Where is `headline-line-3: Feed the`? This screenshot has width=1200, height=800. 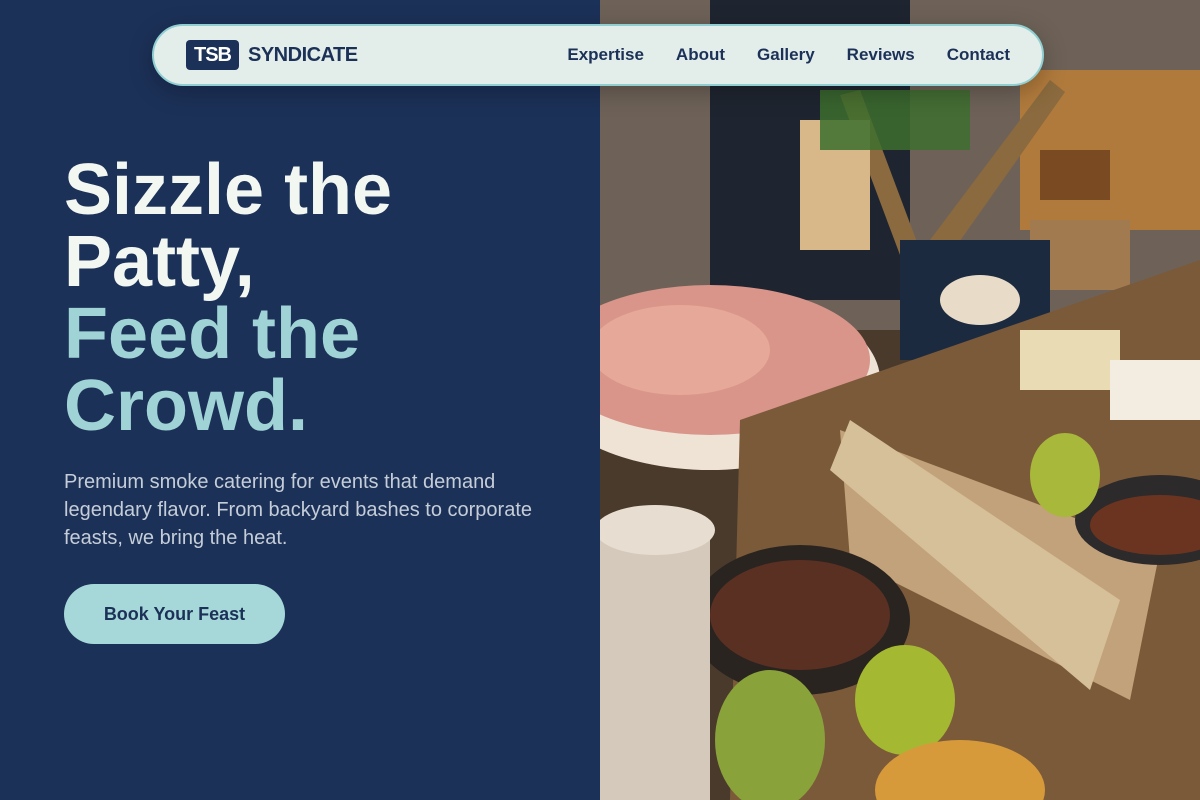
headline-line-3: Feed the is located at coordinates (212, 334).